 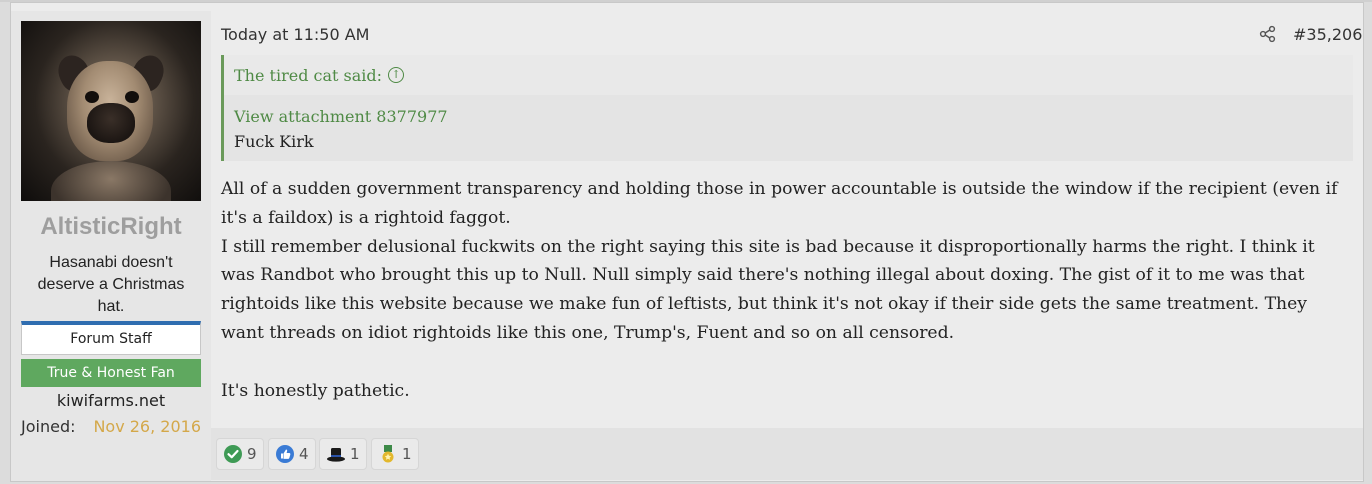 I want to click on share-icon, so click(x=1268, y=34).